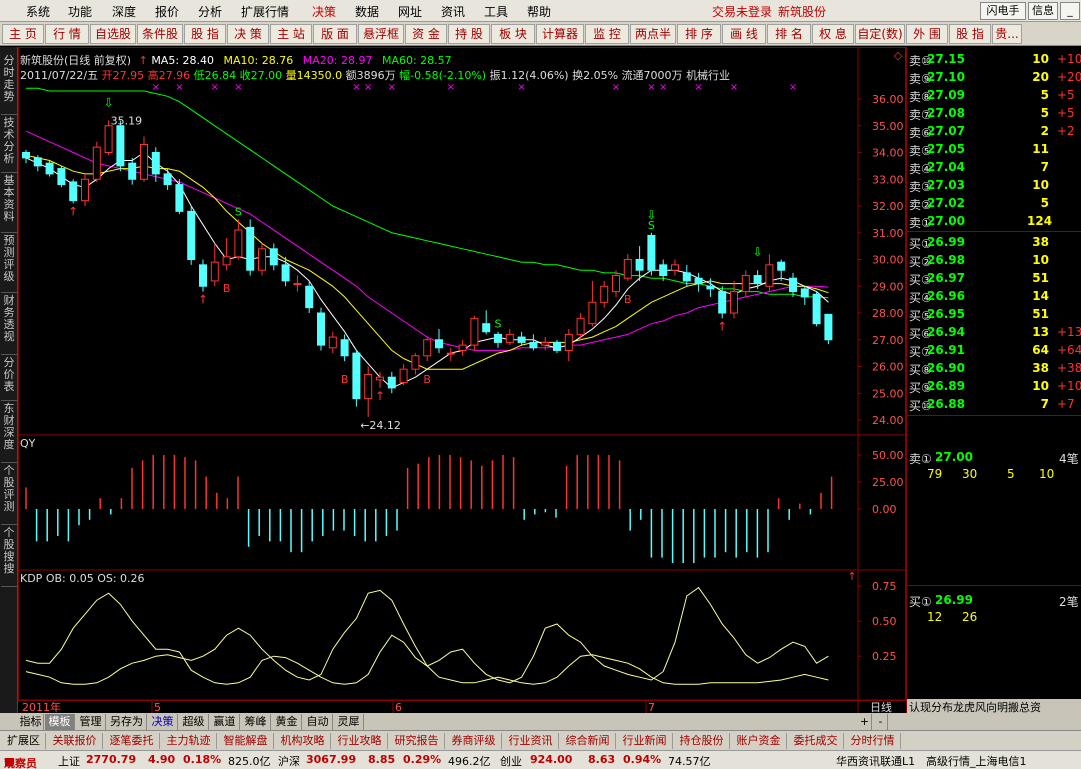 The width and height of the screenshot is (1081, 769). I want to click on menu-item-depth: 深度, so click(124, 11).